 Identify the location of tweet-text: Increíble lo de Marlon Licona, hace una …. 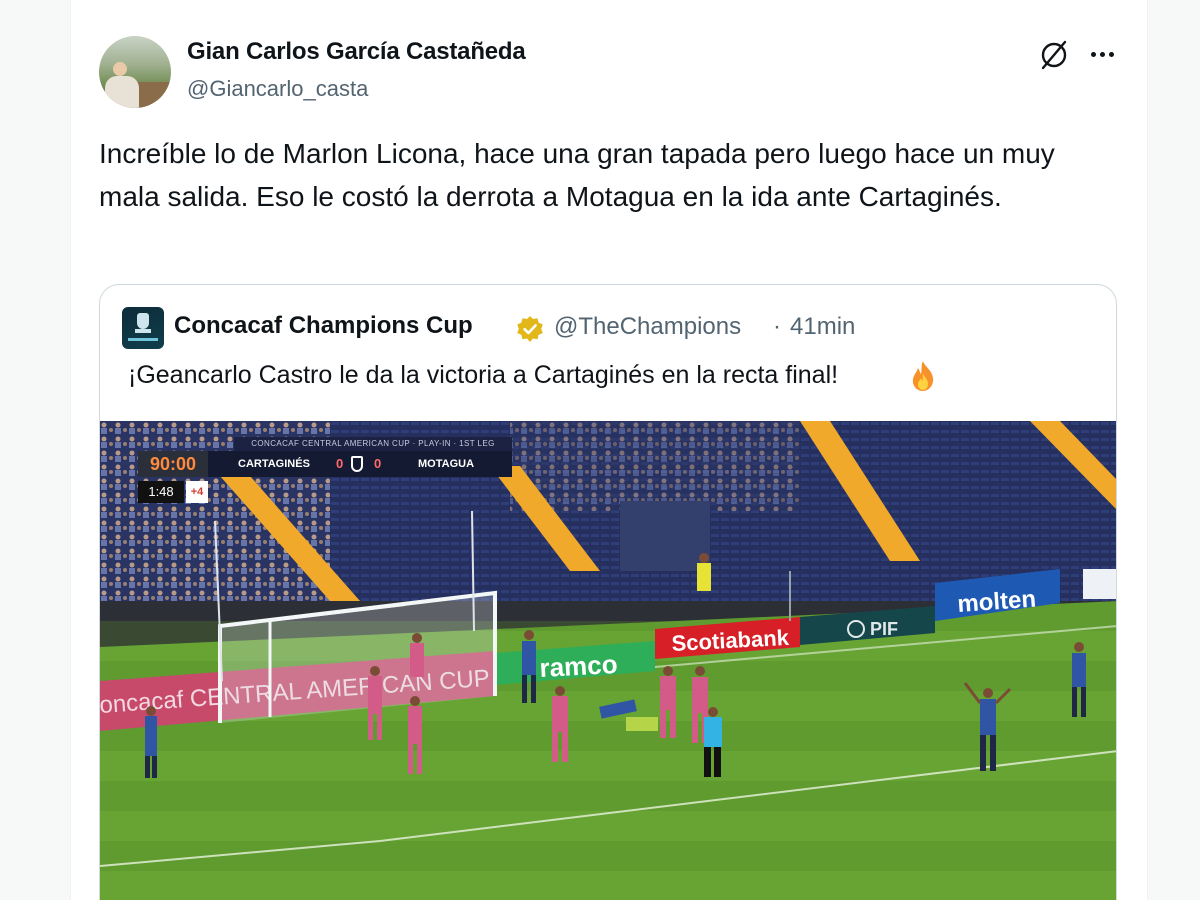
(577, 175).